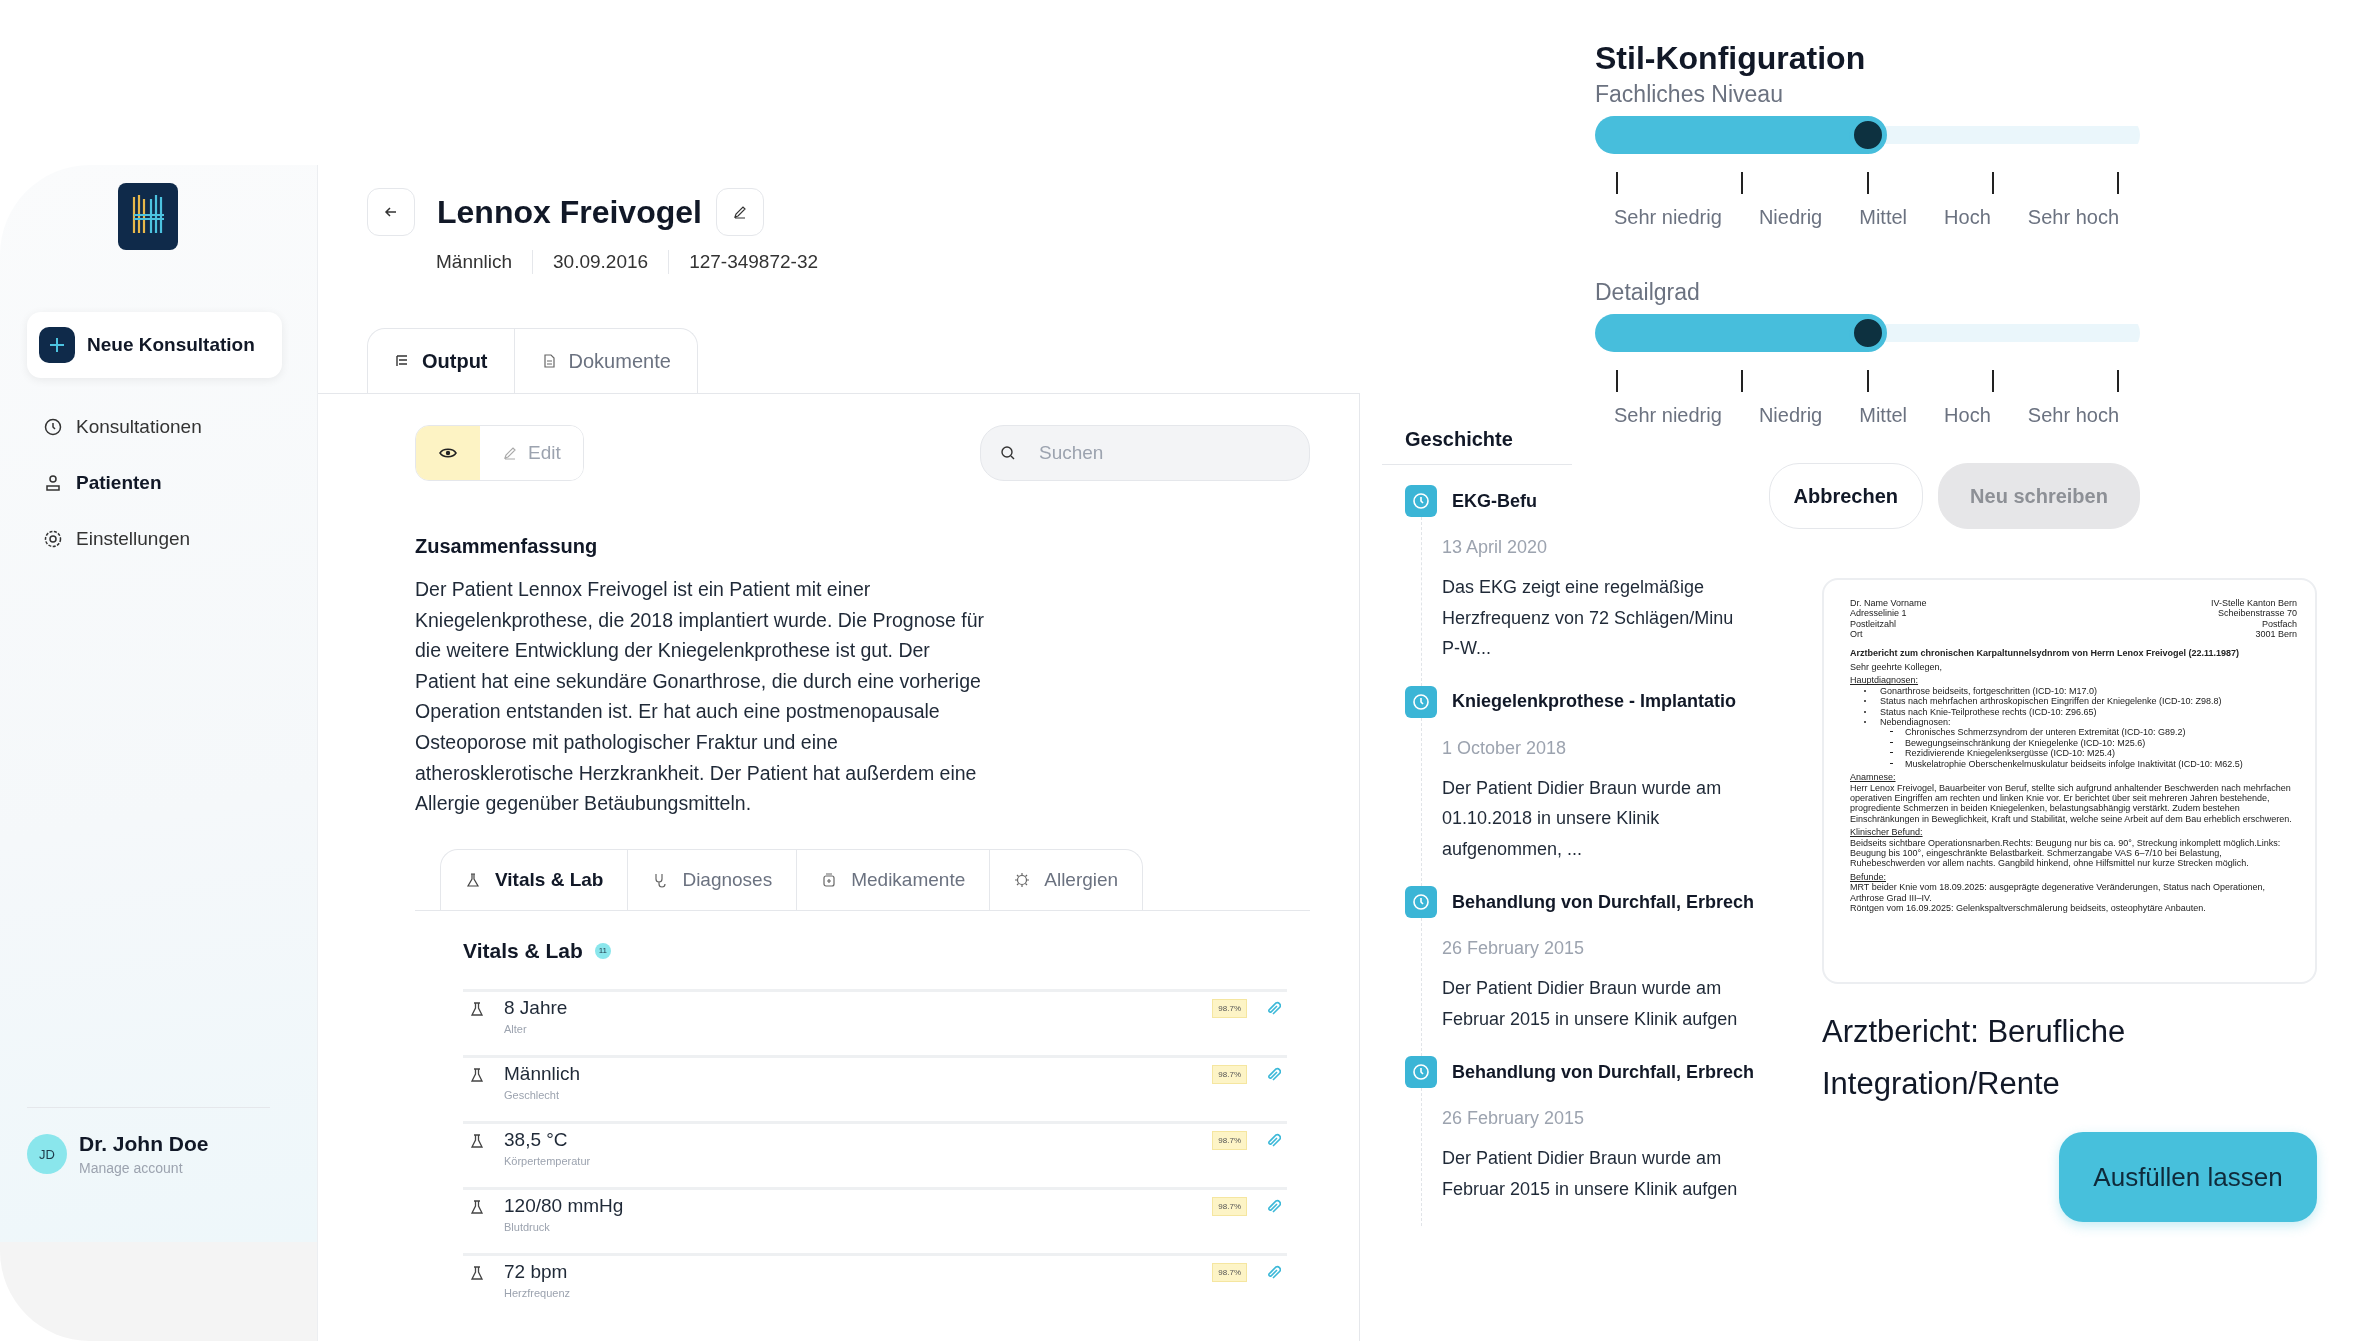 The image size is (2355, 1341). I want to click on vital-label: Herzfrequenz, so click(538, 1292).